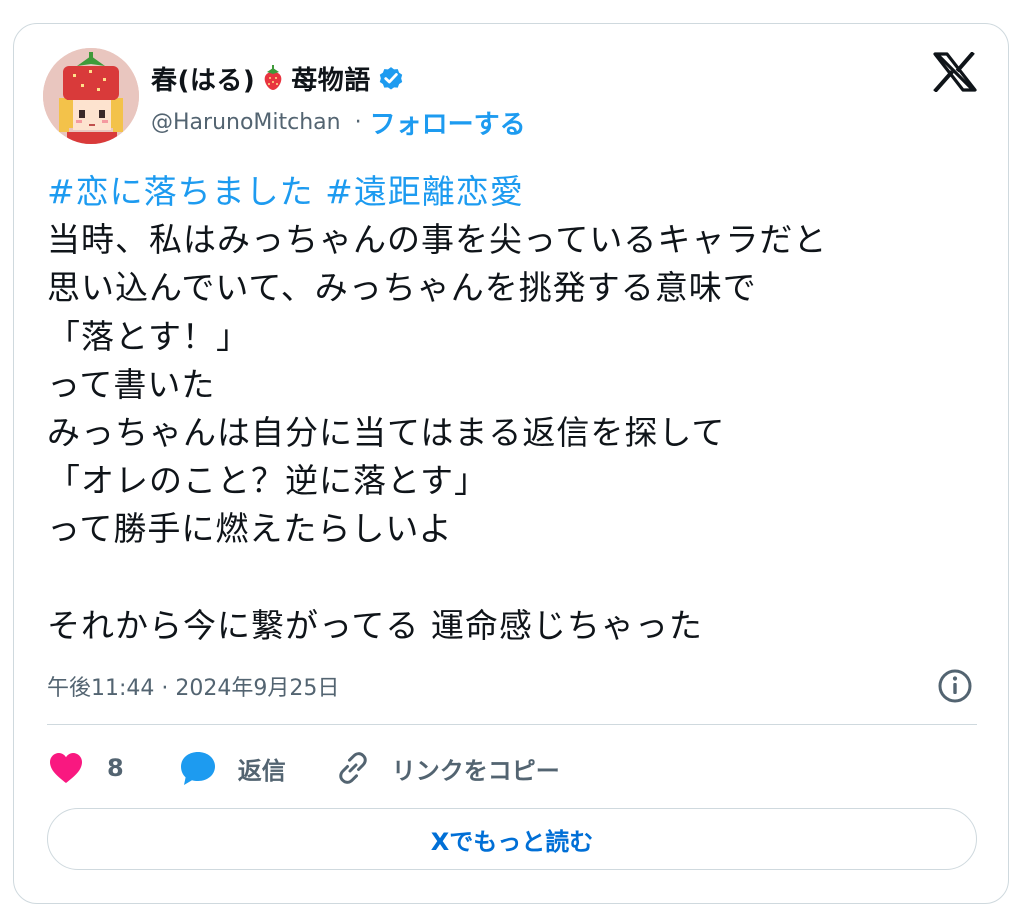 This screenshot has width=1022, height=920. I want to click on copy-link-label: リンクをコピー, so click(475, 770).